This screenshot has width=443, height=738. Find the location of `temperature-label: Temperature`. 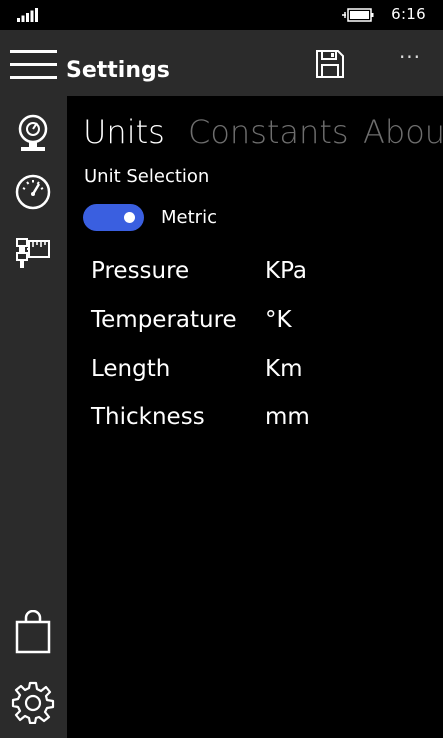

temperature-label: Temperature is located at coordinates (164, 320).